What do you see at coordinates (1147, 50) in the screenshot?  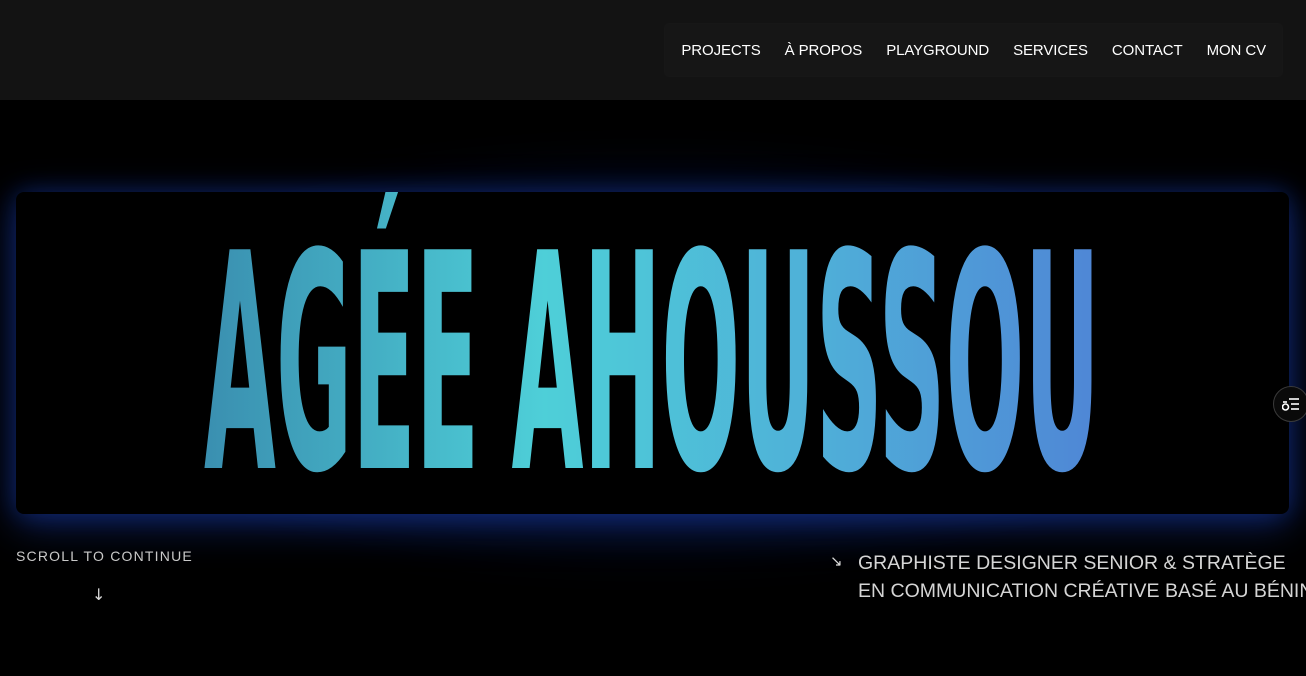 I see `nav-link-contact: CONTACT` at bounding box center [1147, 50].